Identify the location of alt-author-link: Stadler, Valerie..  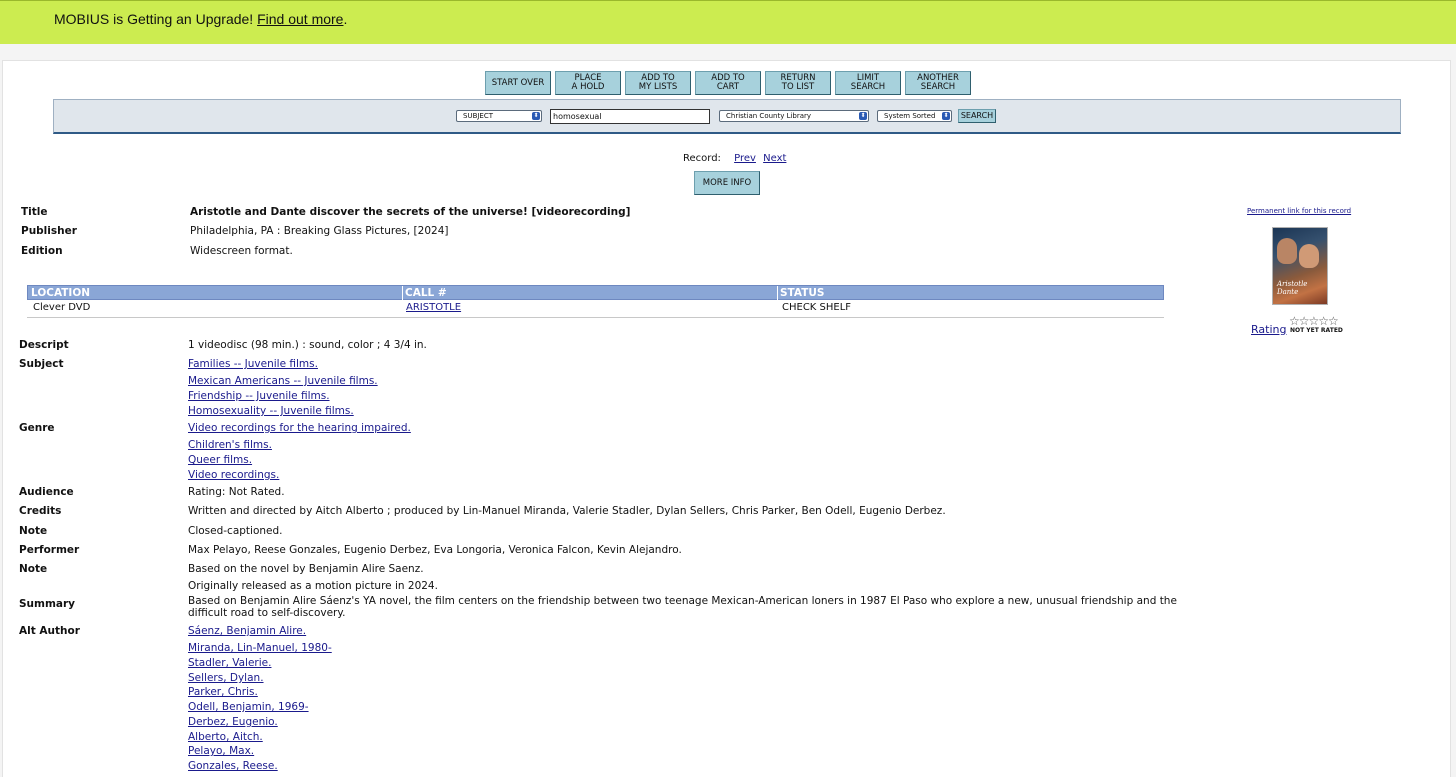
(229, 663).